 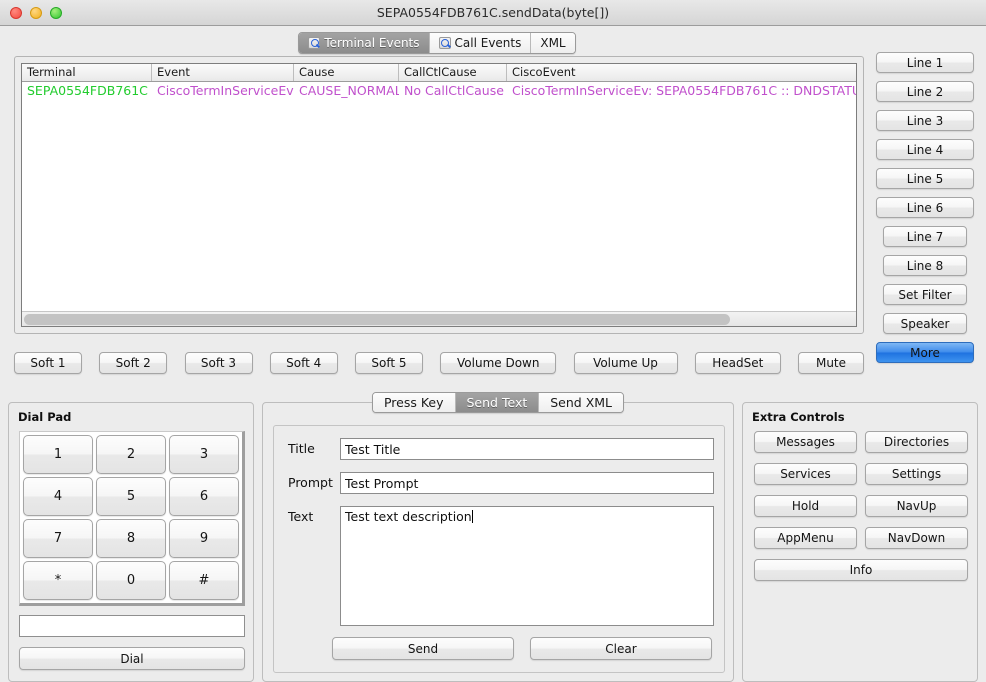 What do you see at coordinates (131, 454) in the screenshot?
I see `dial-key-2: 2` at bounding box center [131, 454].